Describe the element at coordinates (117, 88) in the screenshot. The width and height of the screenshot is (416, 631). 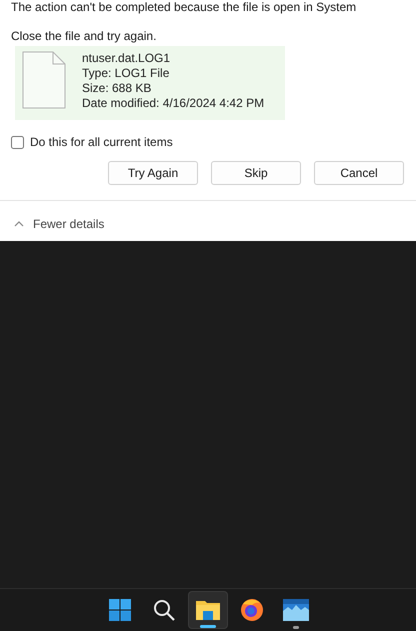
I see `file-size: Size: 688 KB` at that location.